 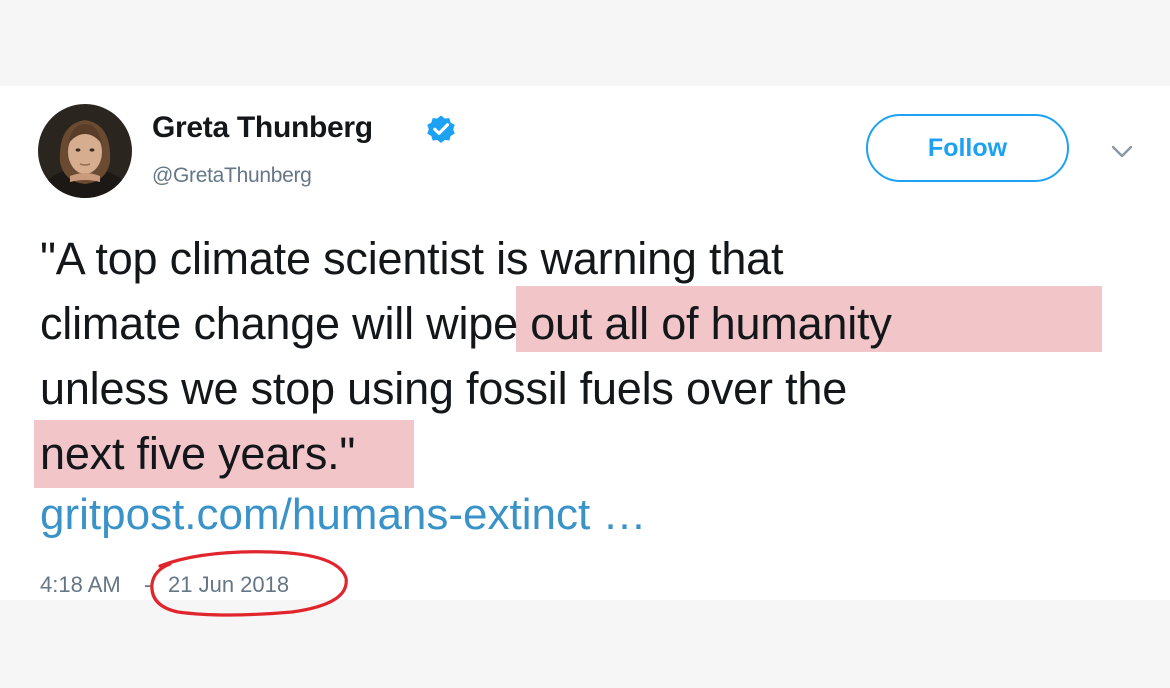 What do you see at coordinates (80, 585) in the screenshot?
I see `tweet-time: 4:18 AM` at bounding box center [80, 585].